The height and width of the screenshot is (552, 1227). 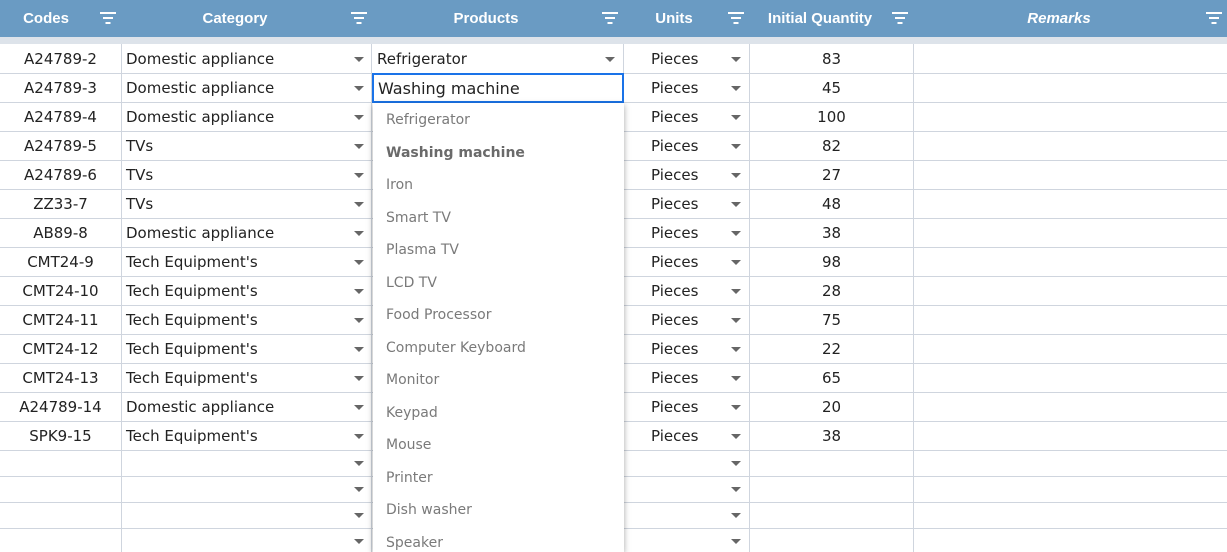 What do you see at coordinates (412, 413) in the screenshot?
I see `dropdown-option: Keypad` at bounding box center [412, 413].